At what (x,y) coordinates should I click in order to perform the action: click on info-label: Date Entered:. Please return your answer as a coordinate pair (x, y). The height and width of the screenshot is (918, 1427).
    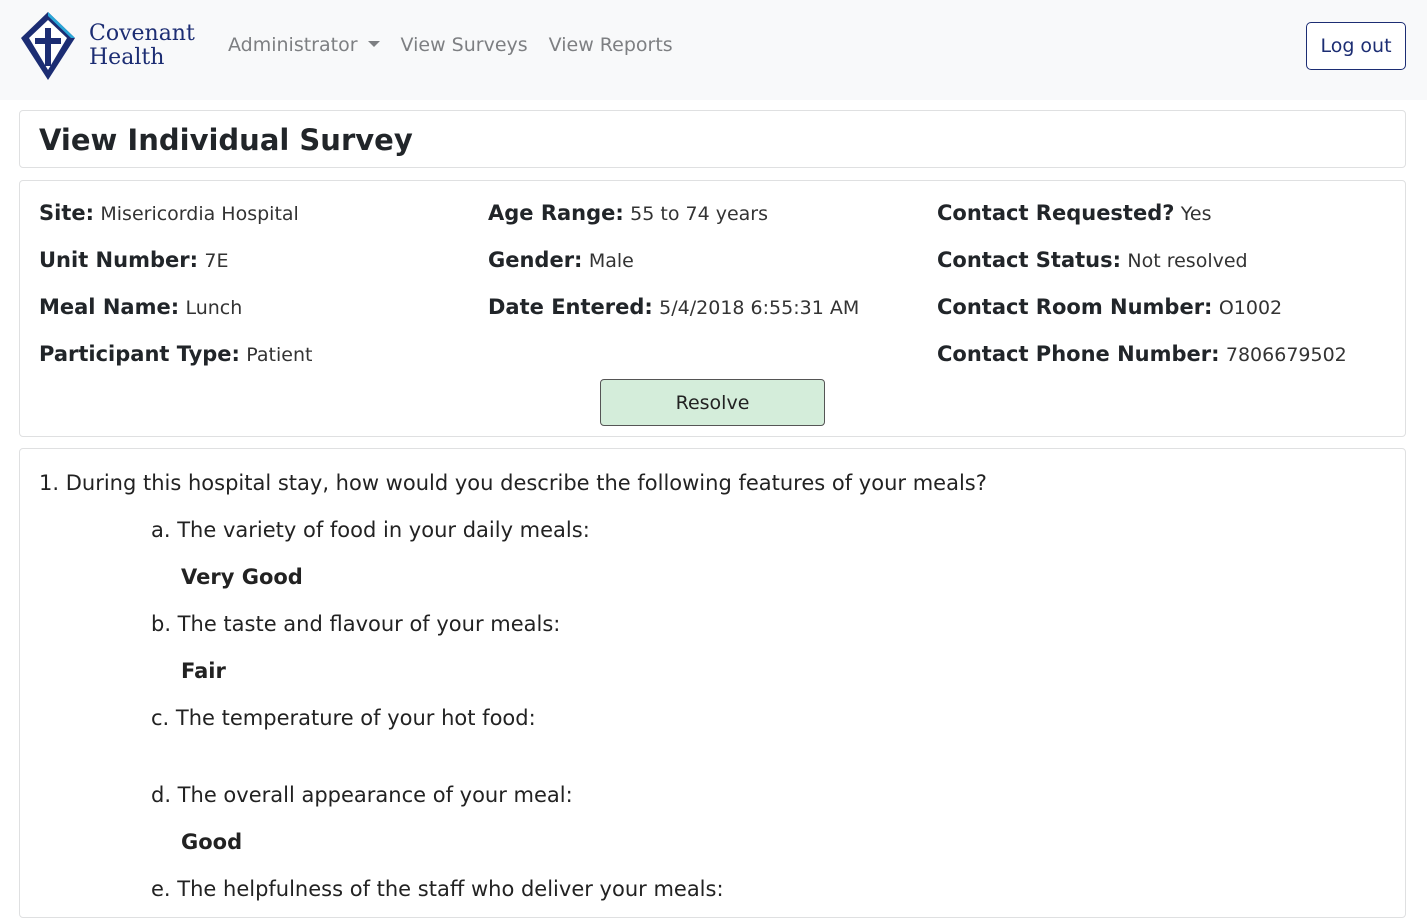
    Looking at the image, I should click on (570, 307).